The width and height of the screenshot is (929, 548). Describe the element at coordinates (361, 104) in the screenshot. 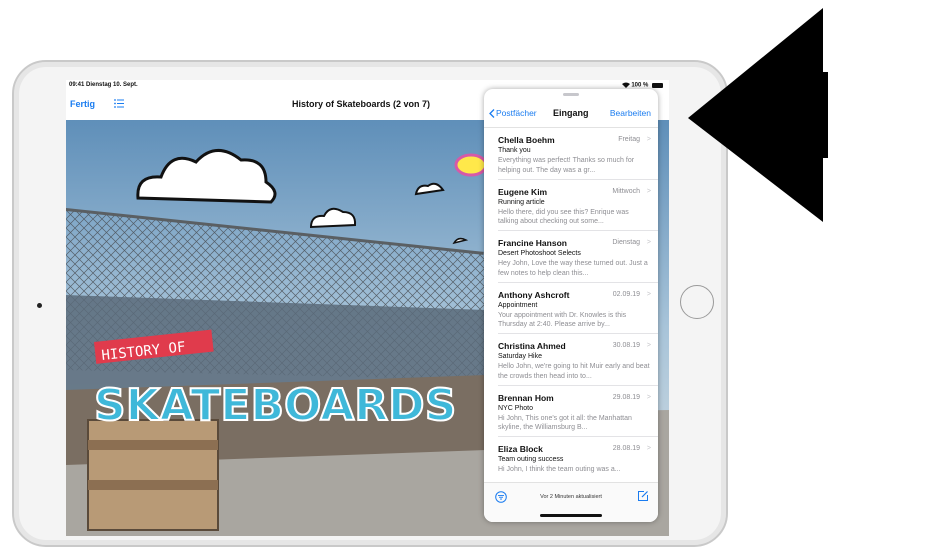

I see `presentation-title: History of Skateboards (2 von 7)` at that location.